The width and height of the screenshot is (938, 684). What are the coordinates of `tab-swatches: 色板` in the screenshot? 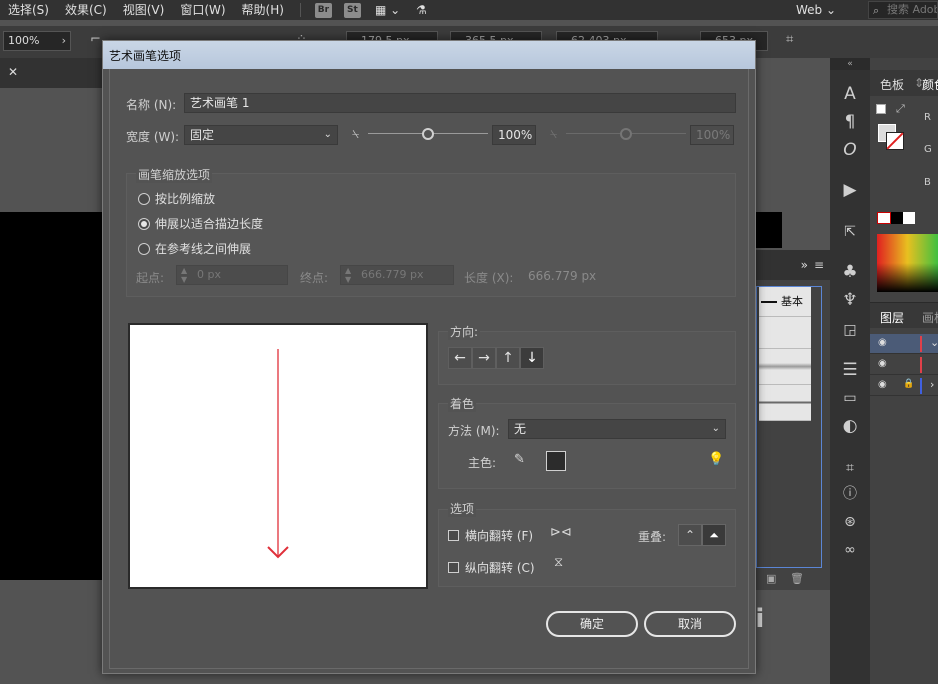 It's located at (892, 84).